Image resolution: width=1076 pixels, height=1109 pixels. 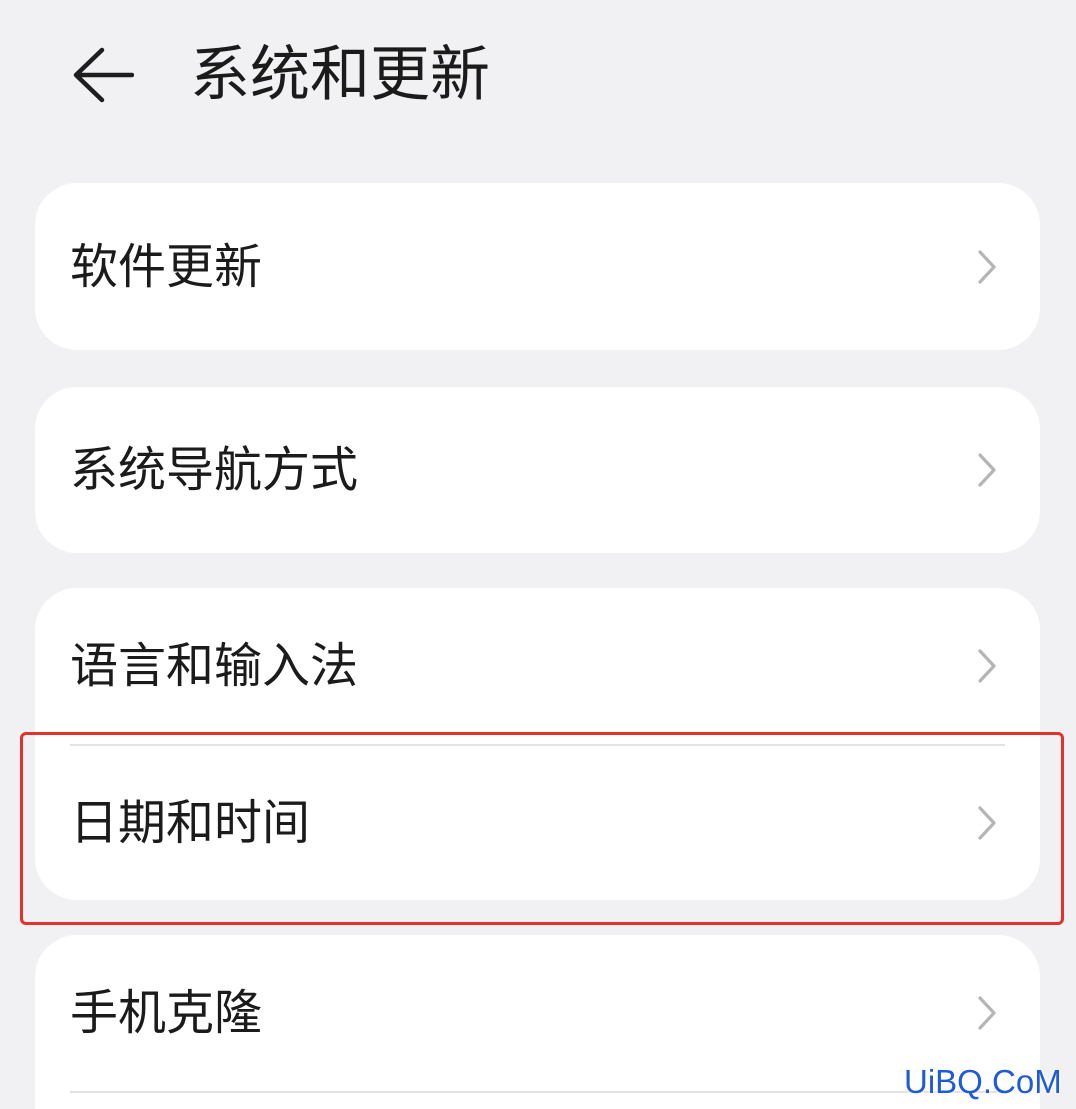 I want to click on settings-card-navigation: 系统导航方式, so click(x=537, y=470).